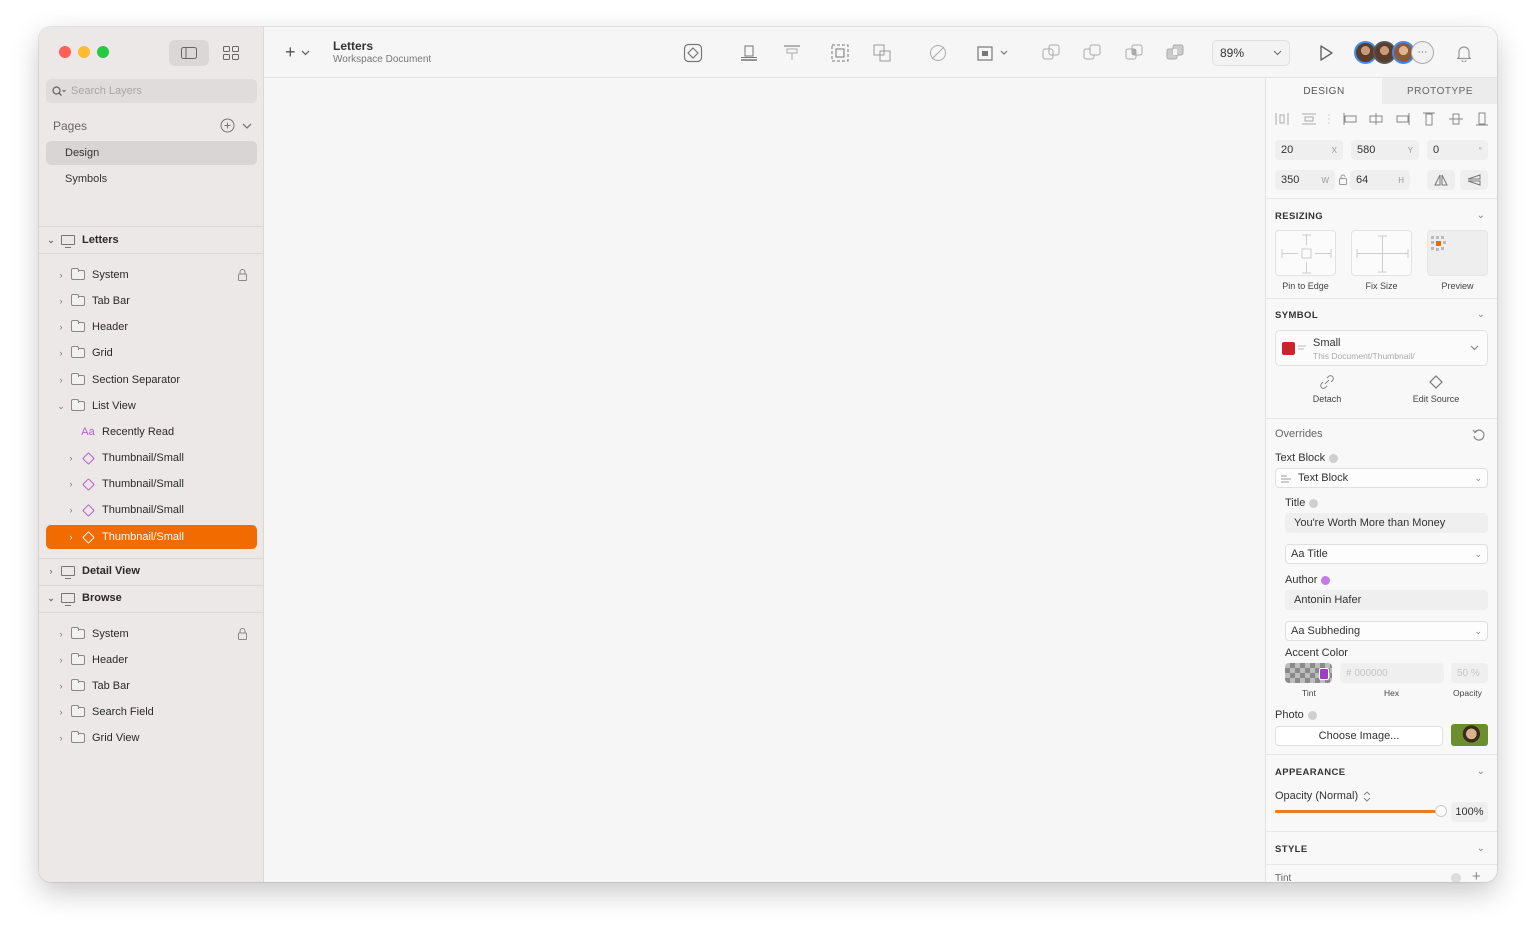 This screenshot has height=933, width=1536. I want to click on edit-source-button: Edit Source, so click(1436, 389).